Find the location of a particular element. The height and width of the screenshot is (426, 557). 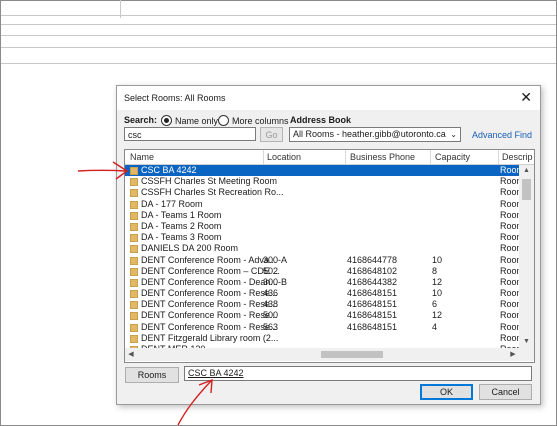

scroll-right-icon: ▶ is located at coordinates (513, 354).